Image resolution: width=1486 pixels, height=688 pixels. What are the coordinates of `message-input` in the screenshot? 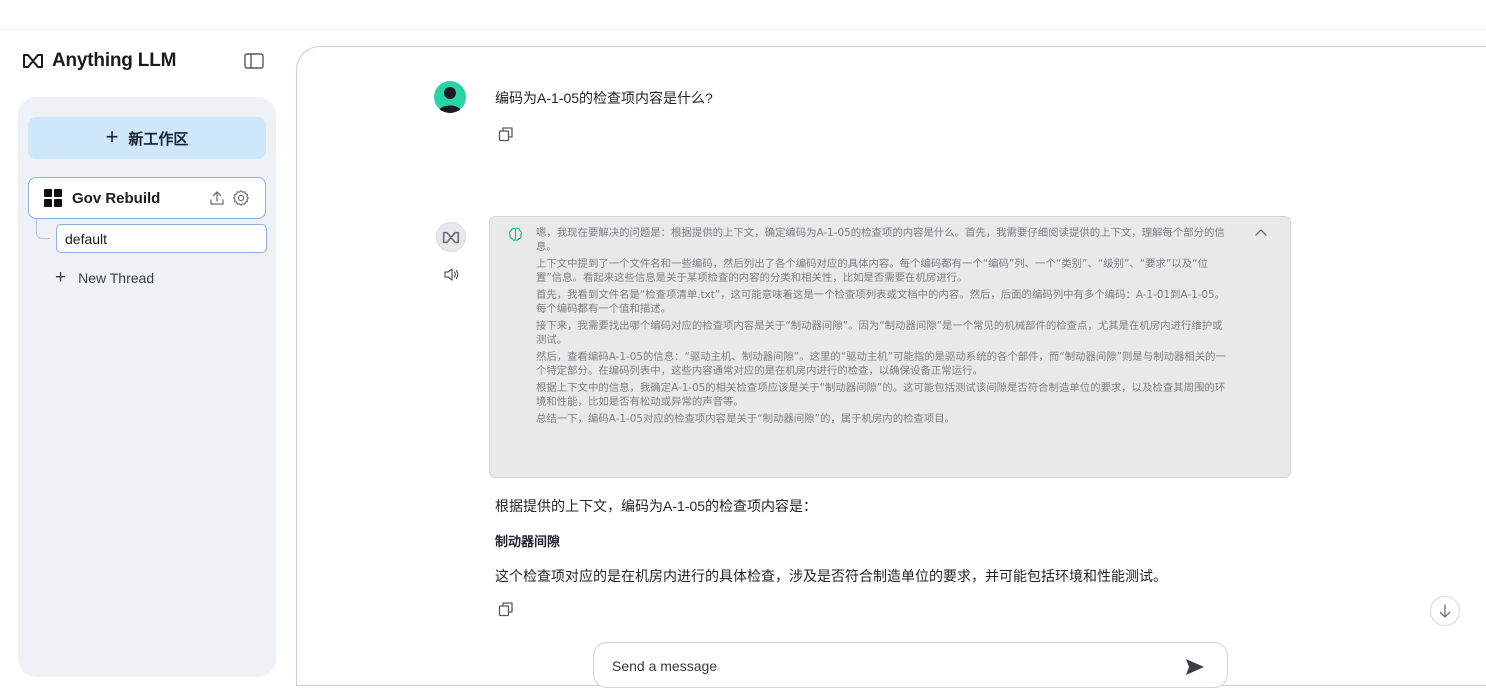 It's located at (882, 666).